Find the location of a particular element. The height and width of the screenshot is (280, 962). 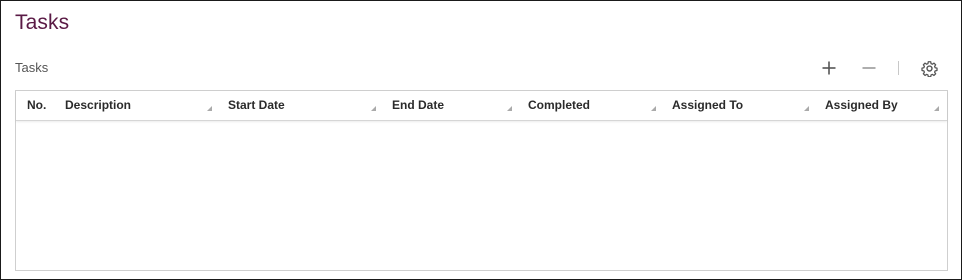

column-header-completed: Completed is located at coordinates (590, 105).